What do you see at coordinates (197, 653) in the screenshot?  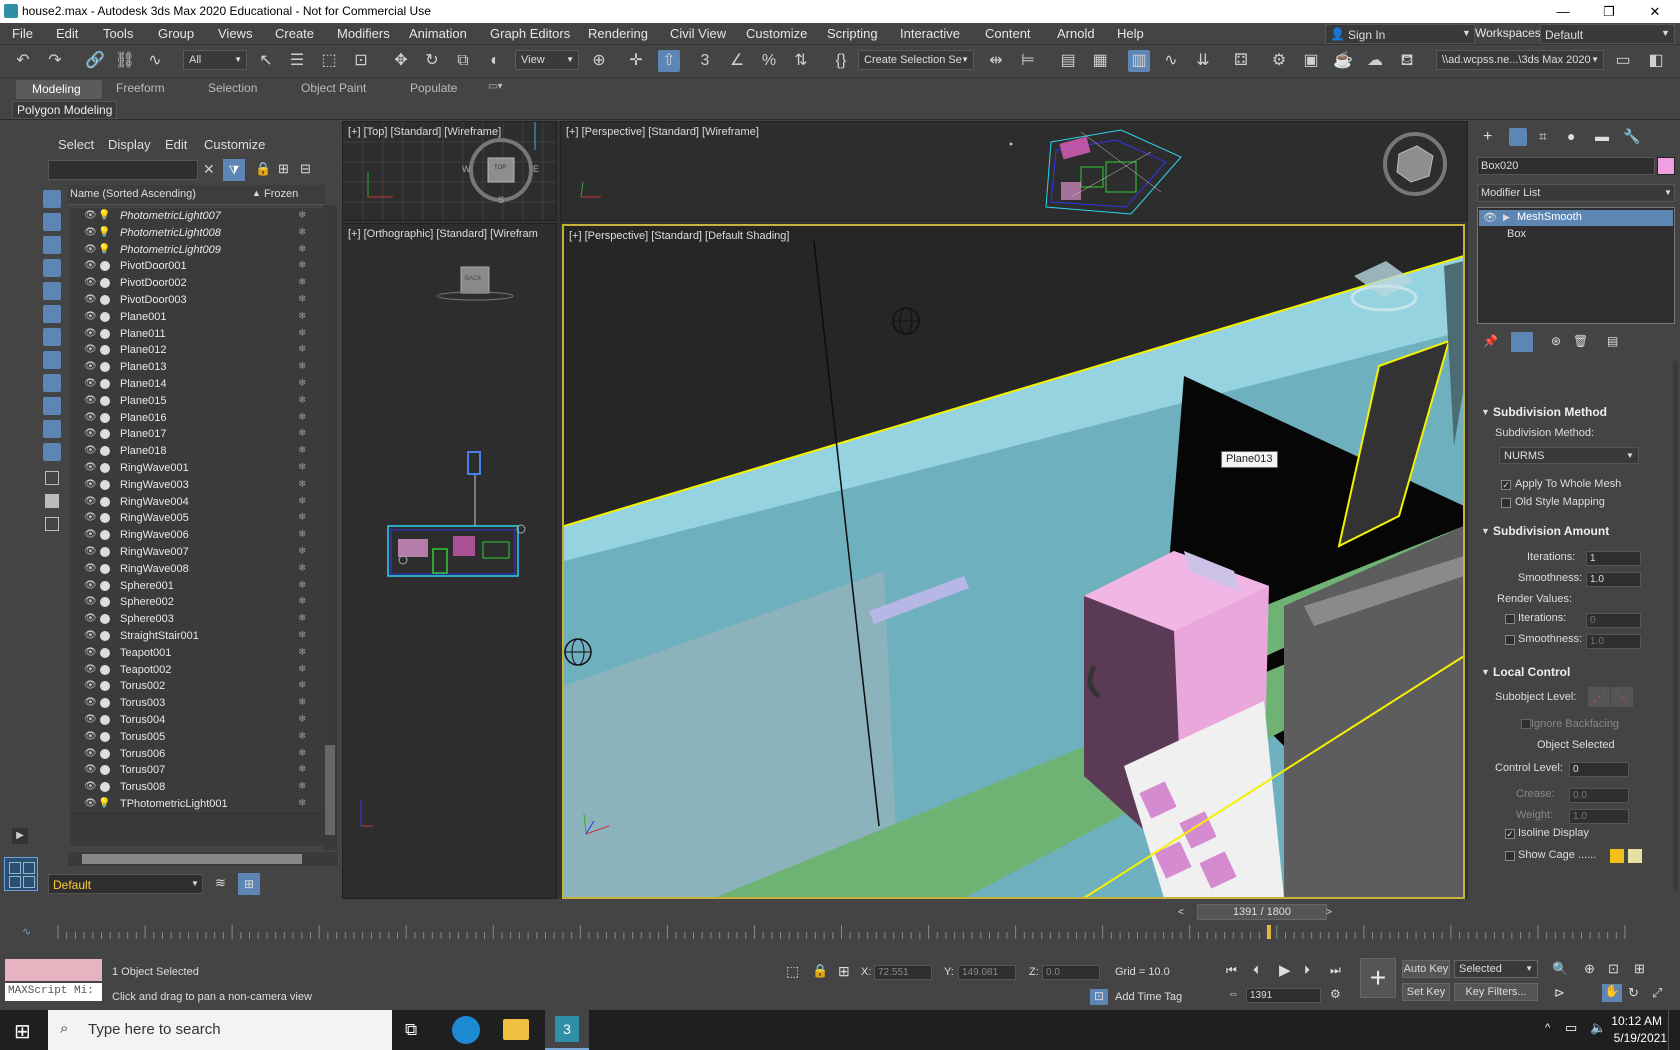 I see `scene-list-row: 👁 Teapot001 ❄` at bounding box center [197, 653].